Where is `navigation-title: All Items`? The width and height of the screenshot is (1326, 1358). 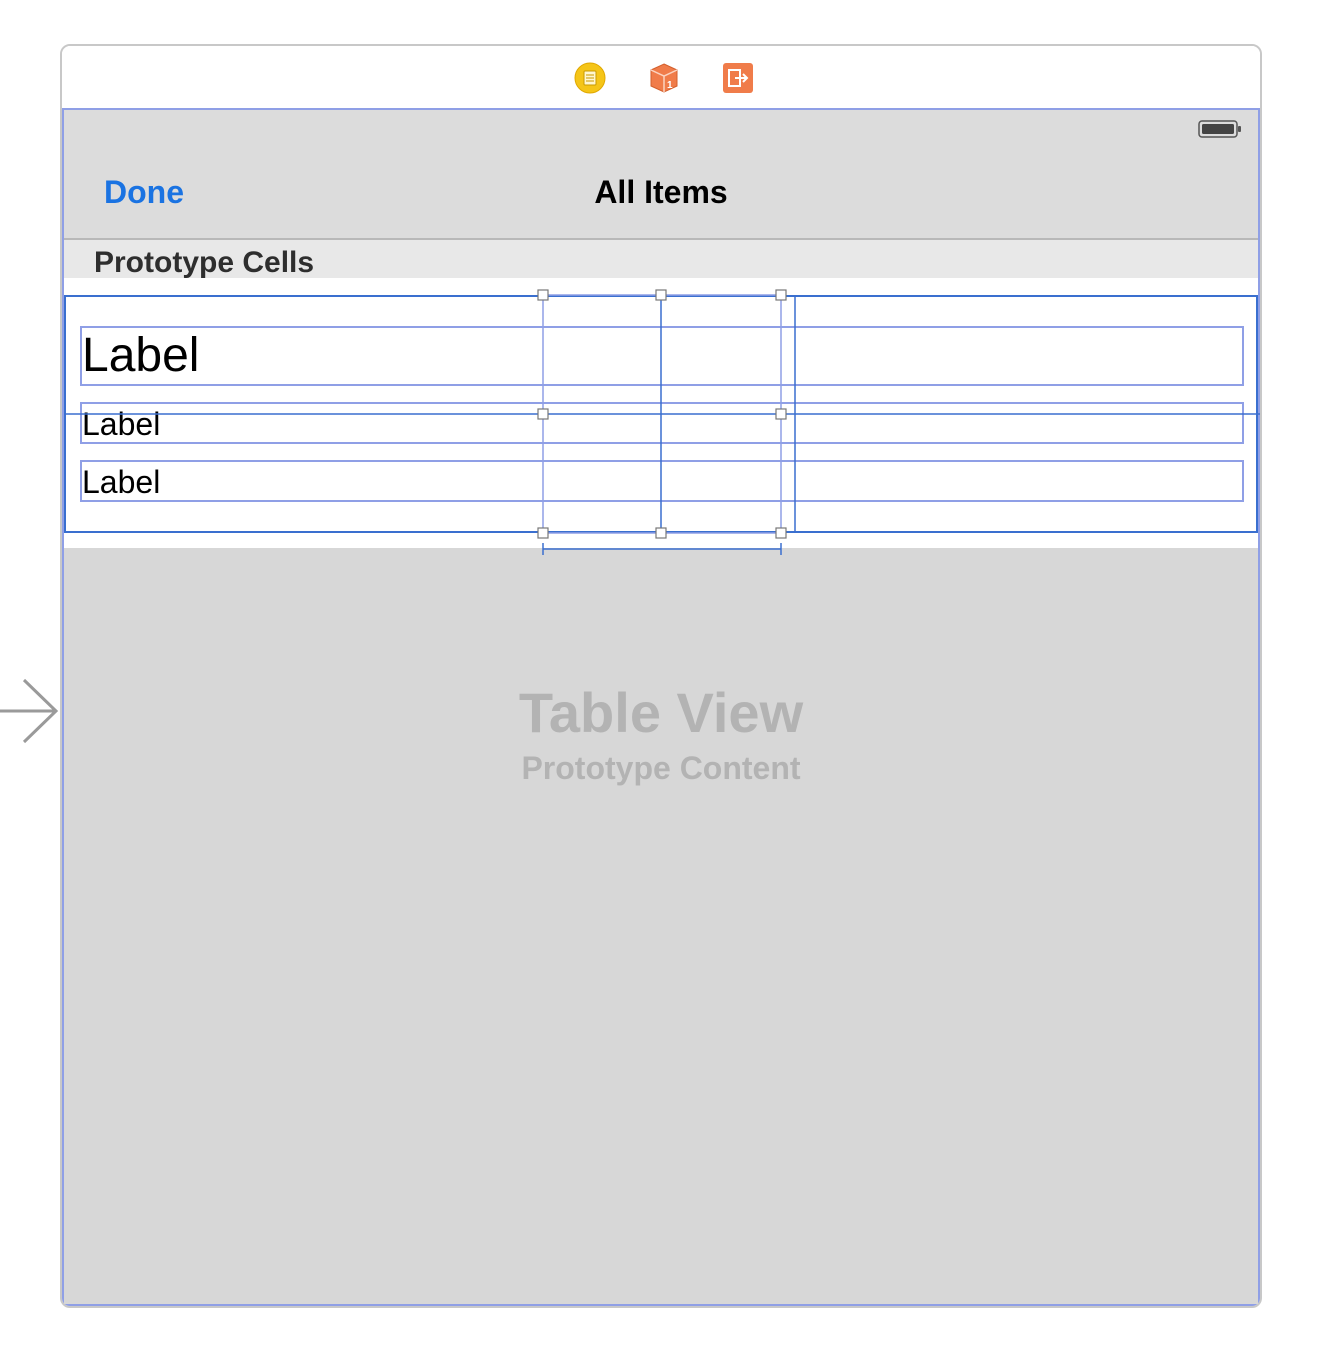 navigation-title: All Items is located at coordinates (661, 192).